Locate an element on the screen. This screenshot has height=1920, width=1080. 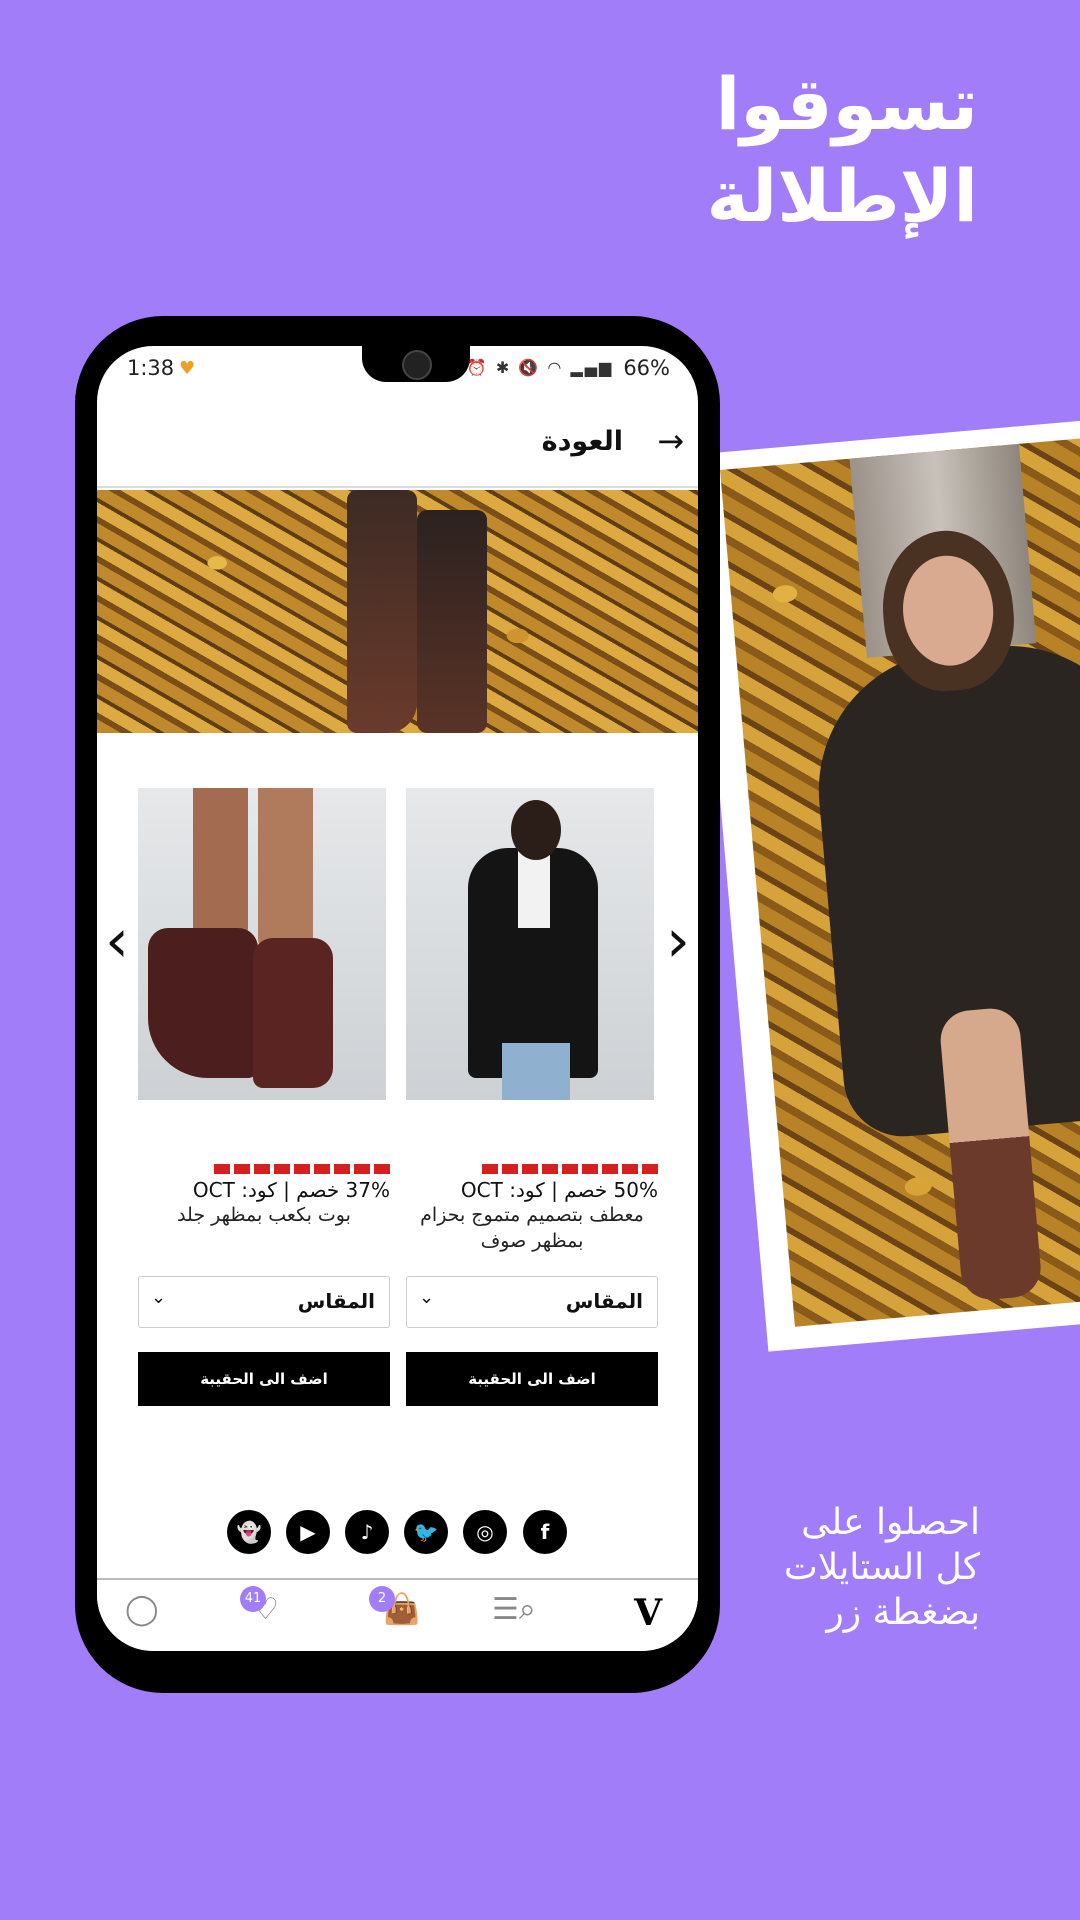
twitter-icon: 🐦 is located at coordinates (426, 1532).